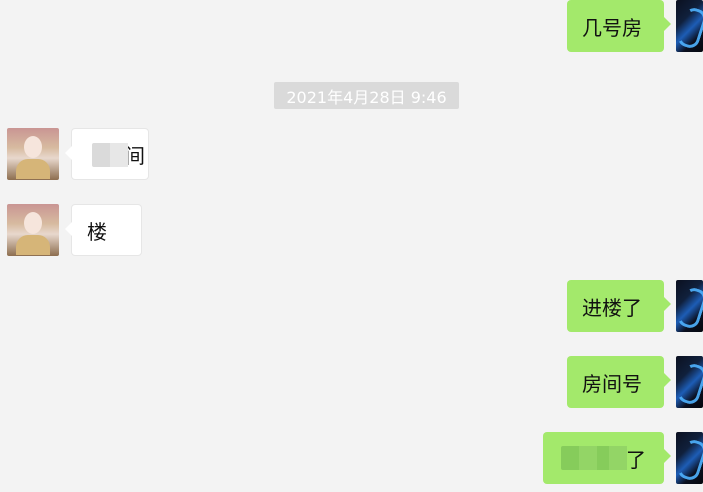 This screenshot has height=492, width=703. Describe the element at coordinates (351, 27) in the screenshot. I see `message-row: 几号房` at that location.